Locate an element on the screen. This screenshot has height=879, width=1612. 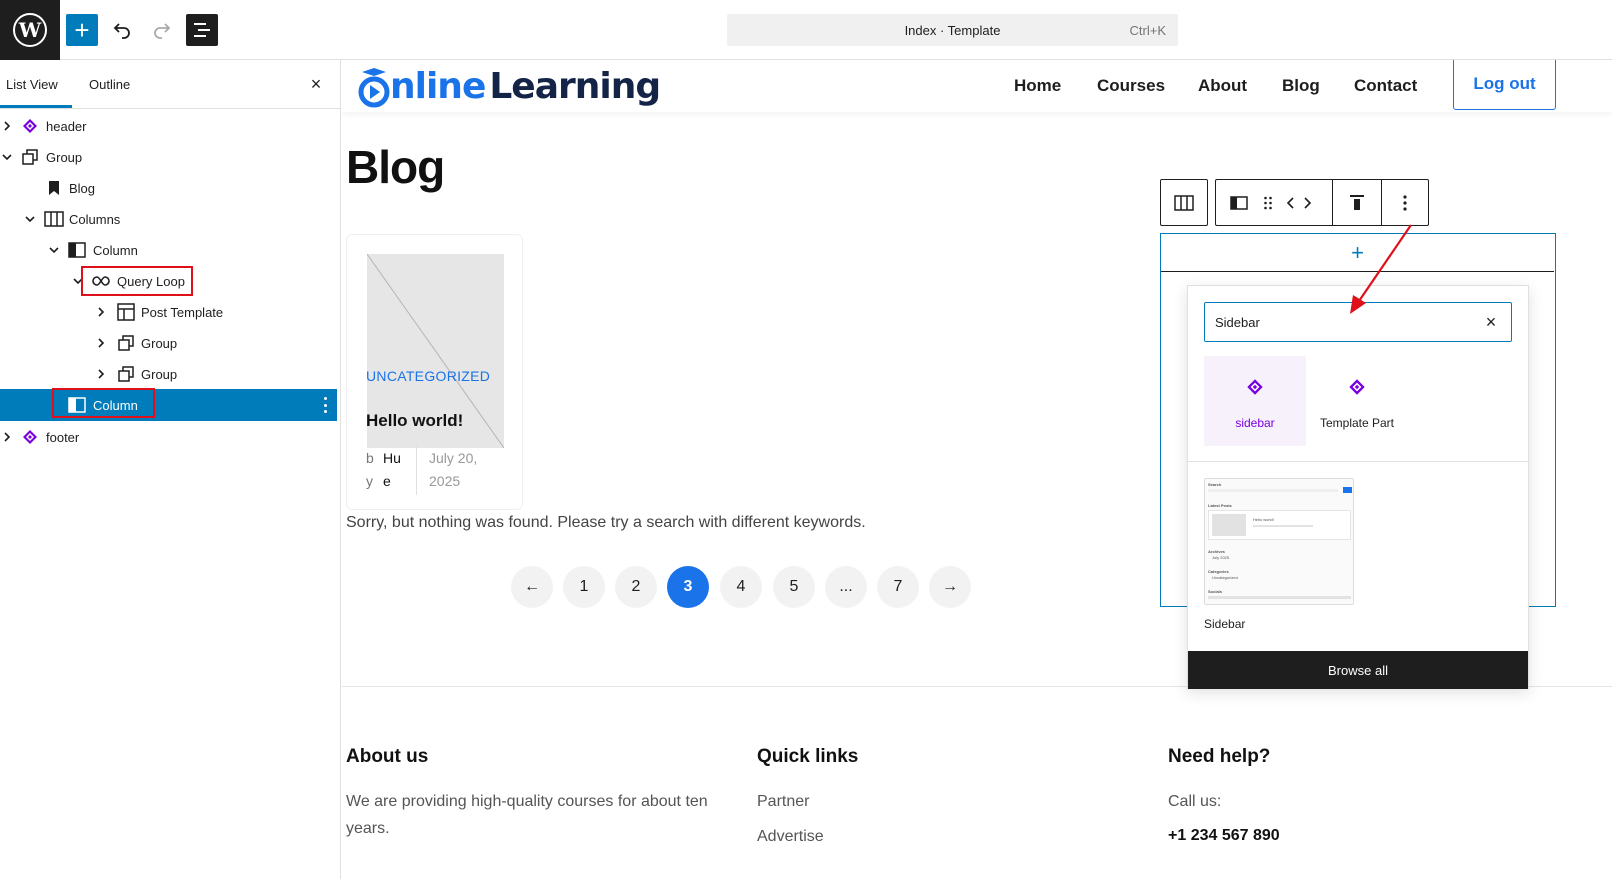
post-title: Hello world! is located at coordinates (414, 421).